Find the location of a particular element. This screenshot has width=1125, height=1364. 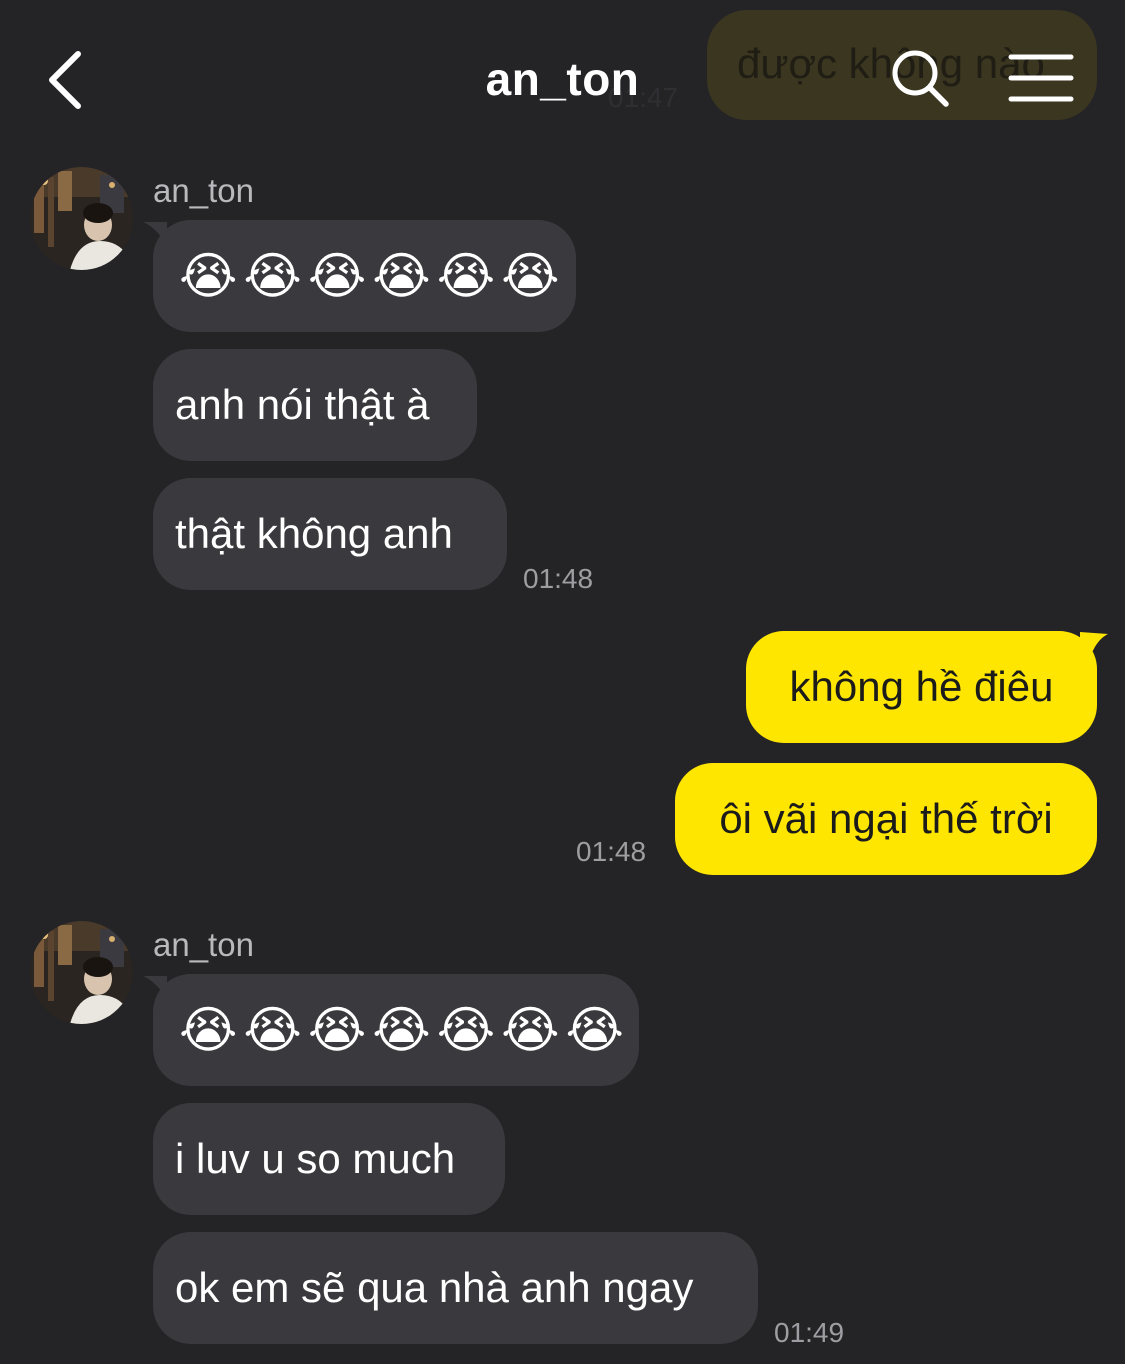

chat-header: 01:47 được không nào an_ton is located at coordinates (562, 75).